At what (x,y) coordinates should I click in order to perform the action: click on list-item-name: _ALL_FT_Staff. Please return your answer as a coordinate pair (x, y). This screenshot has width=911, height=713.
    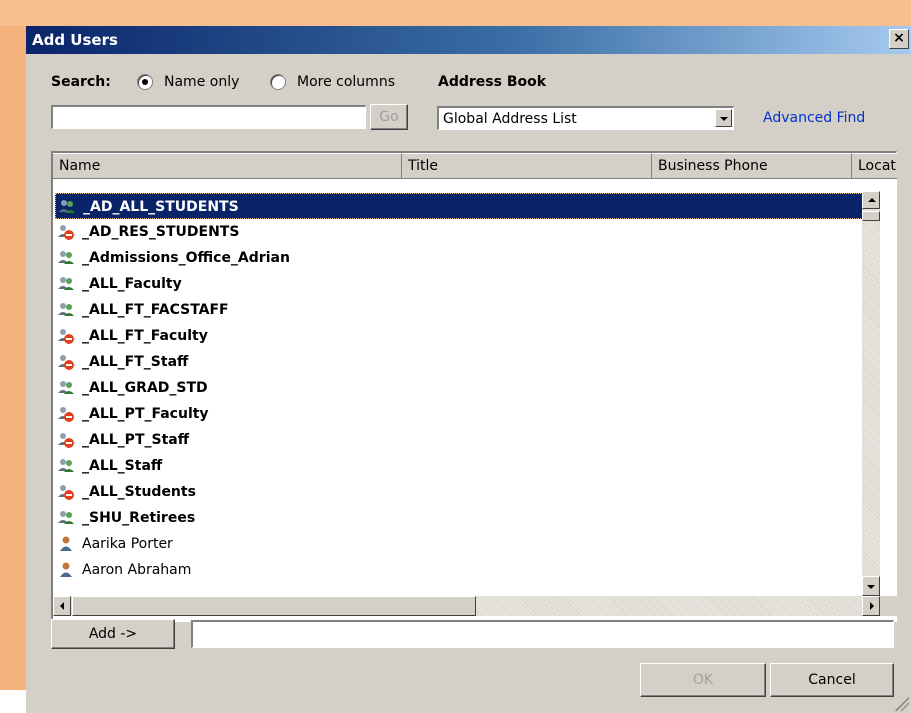
    Looking at the image, I should click on (135, 362).